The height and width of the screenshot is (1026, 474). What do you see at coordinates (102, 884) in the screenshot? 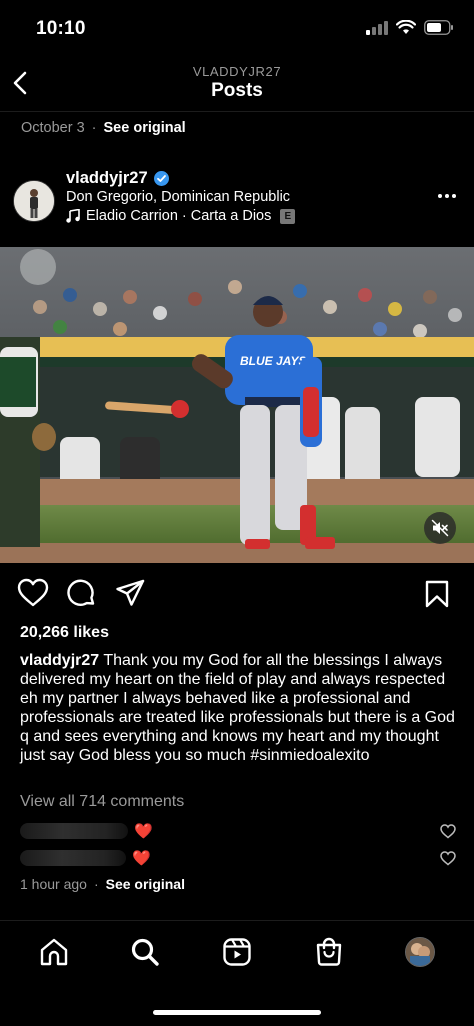
I see `post-timestamp-row: 1 hour ago · See original` at bounding box center [102, 884].